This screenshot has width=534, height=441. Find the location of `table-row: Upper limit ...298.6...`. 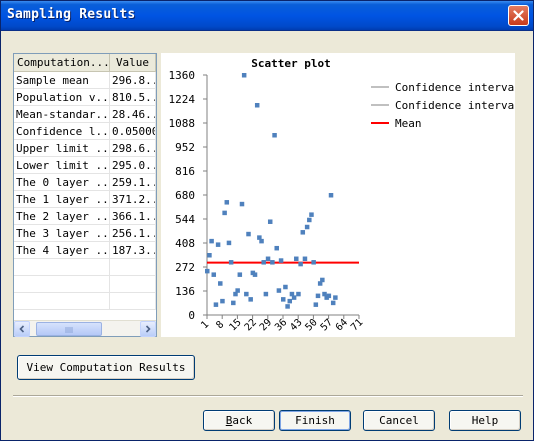

table-row: Upper limit ...298.6... is located at coordinates (85, 148).